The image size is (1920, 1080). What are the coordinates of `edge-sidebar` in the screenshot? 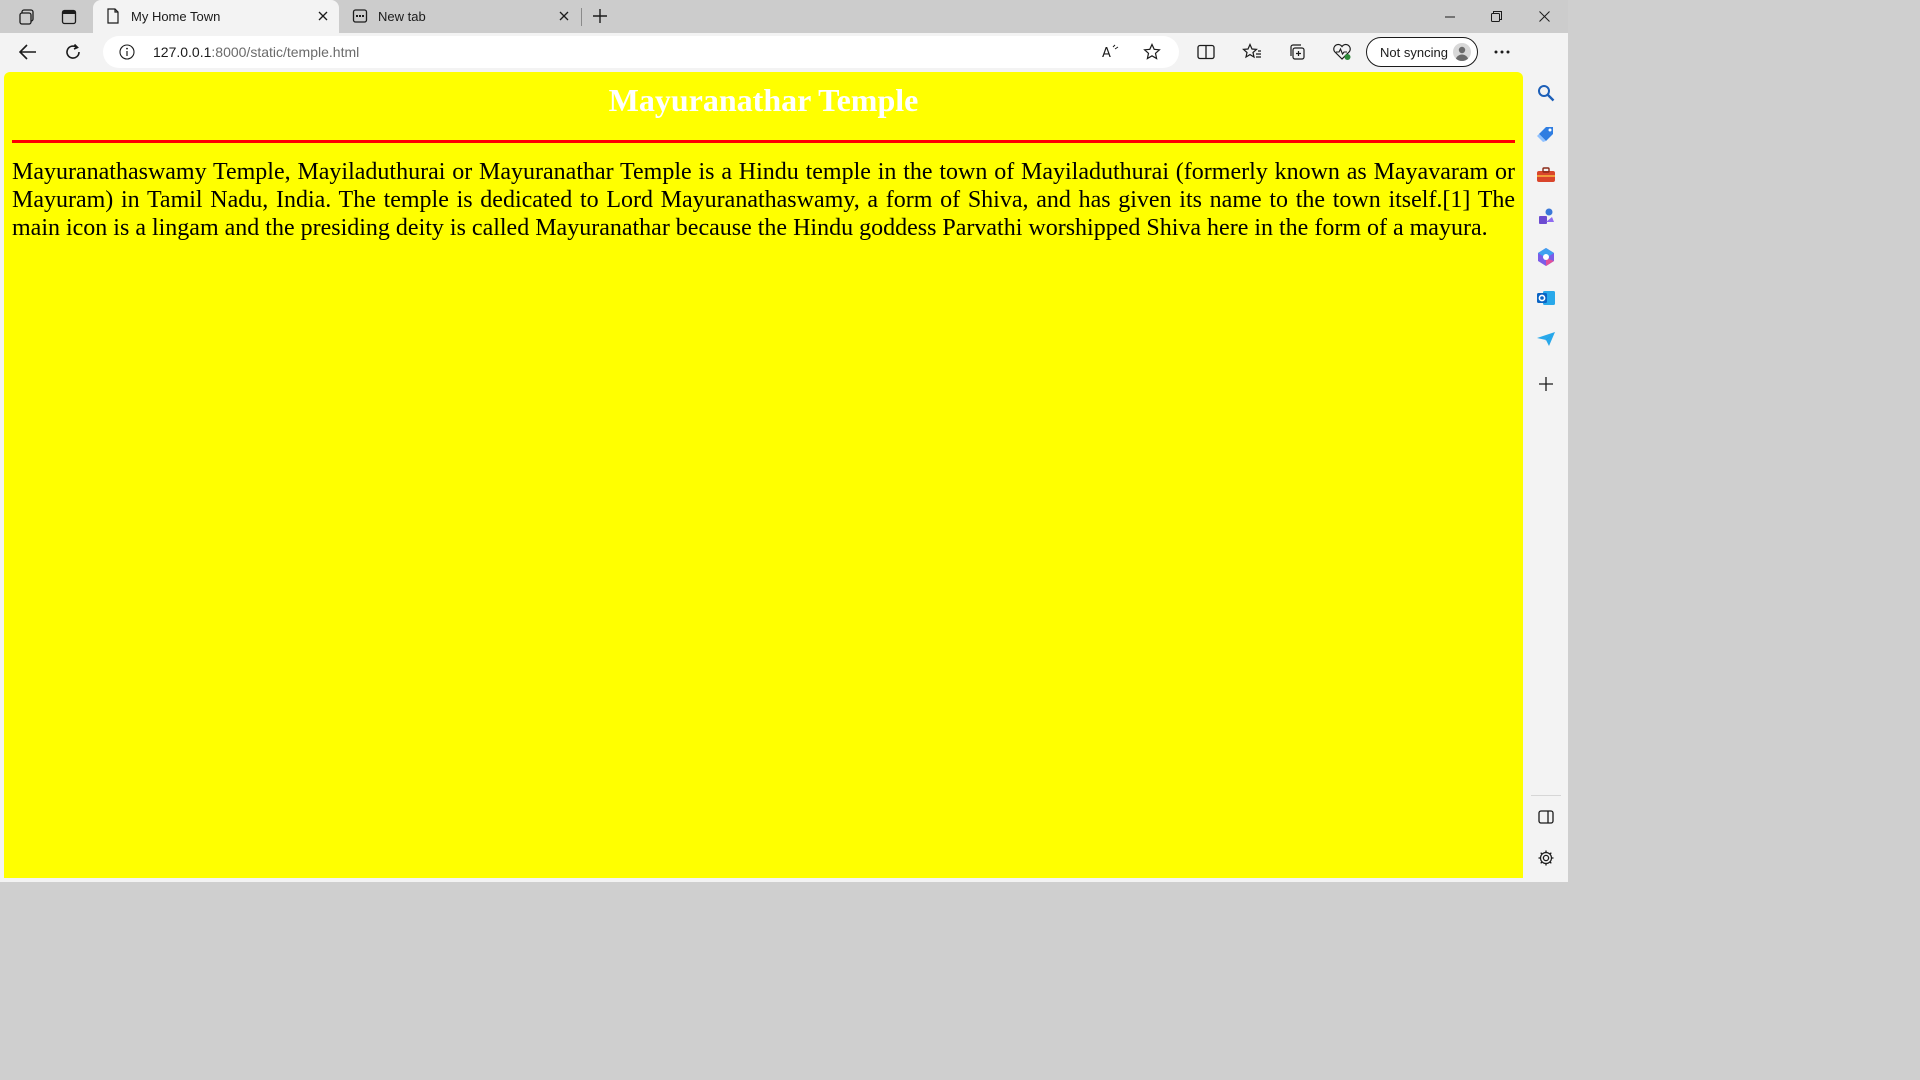 It's located at (1546, 457).